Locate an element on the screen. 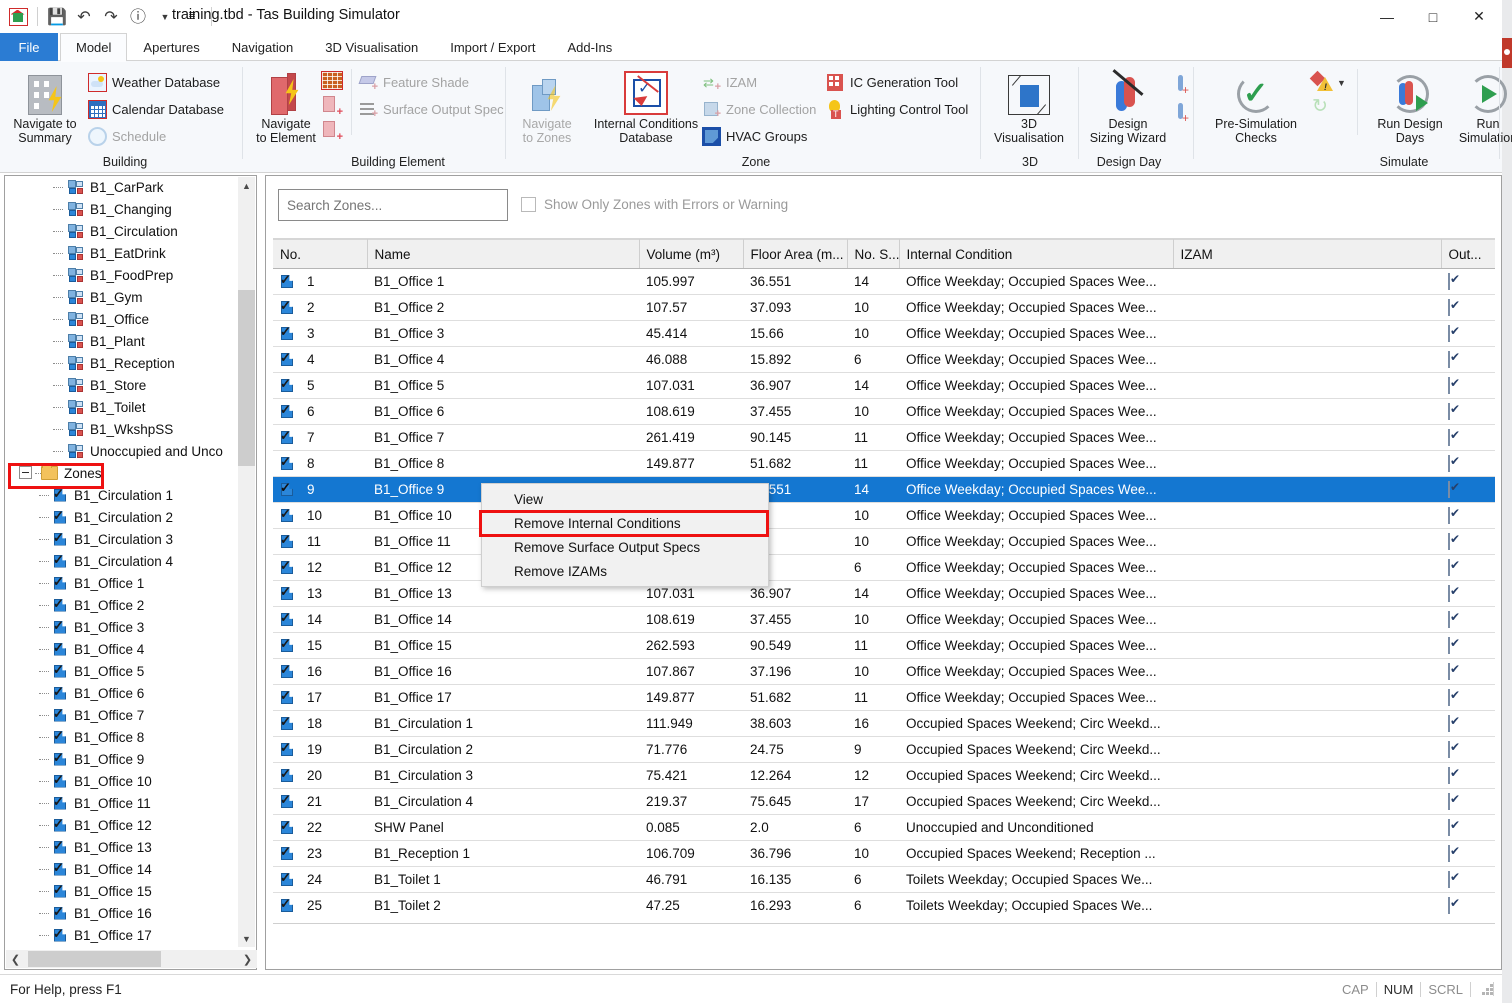 The image size is (1512, 1003). undo-icon: ↶ is located at coordinates (84, 17).